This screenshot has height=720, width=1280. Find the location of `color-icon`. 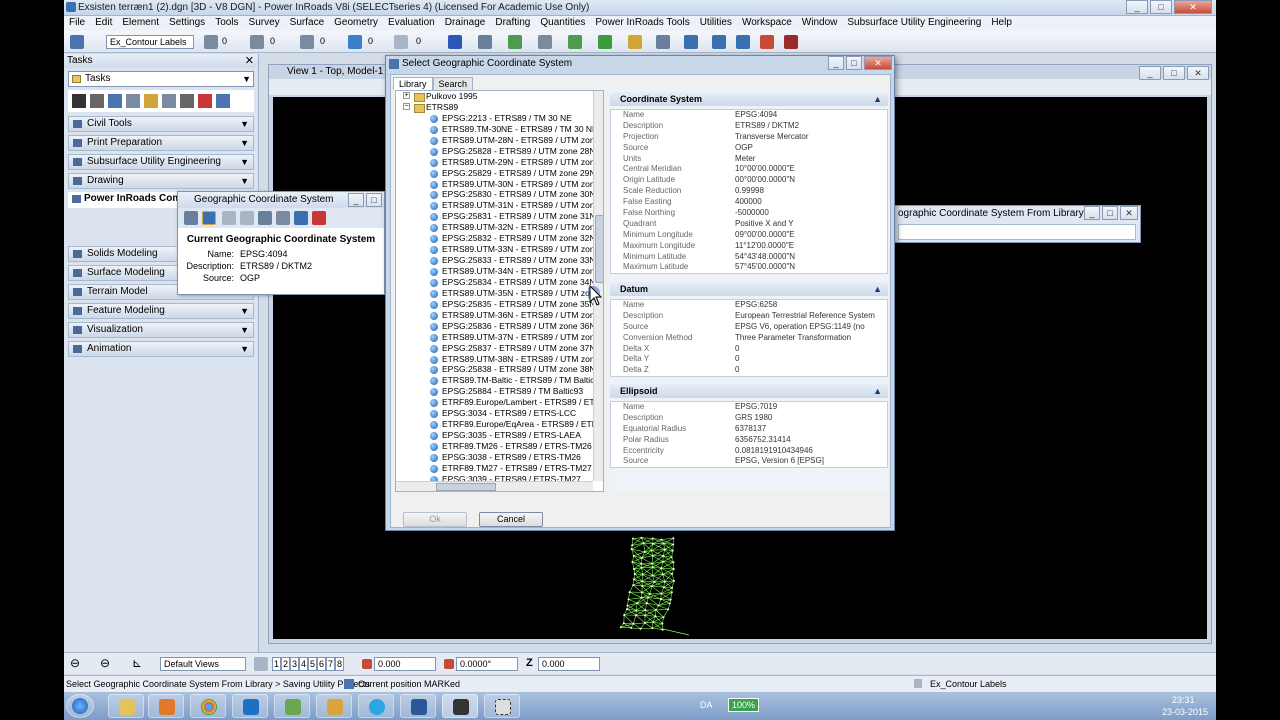

color-icon is located at coordinates (355, 42).